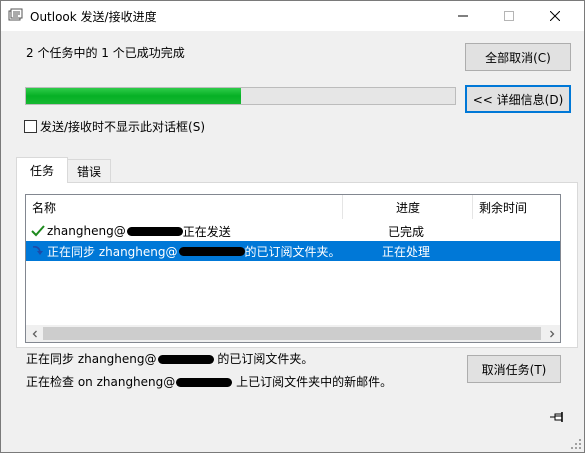  I want to click on task-name-suffix: 正在发送, so click(206, 231).